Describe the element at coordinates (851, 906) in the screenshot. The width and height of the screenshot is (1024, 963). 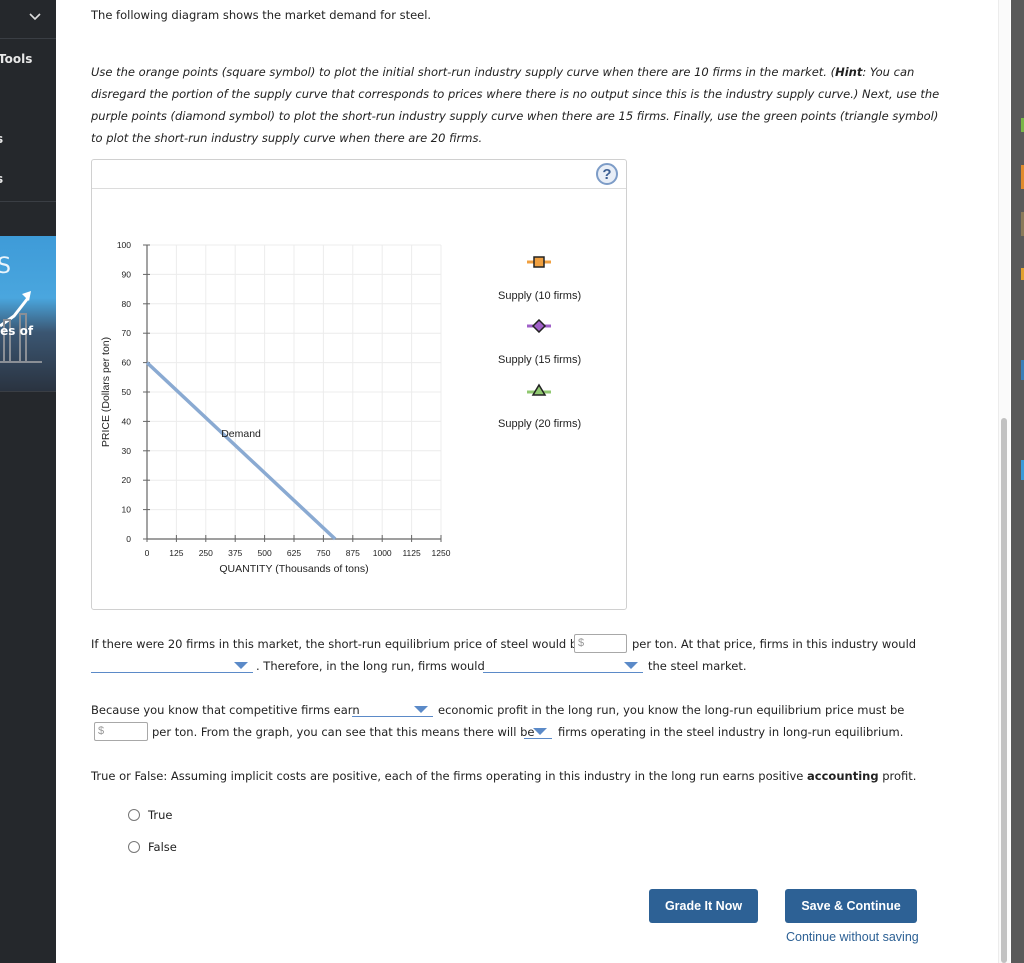
I see `save-continue-button: Save & Continue` at that location.